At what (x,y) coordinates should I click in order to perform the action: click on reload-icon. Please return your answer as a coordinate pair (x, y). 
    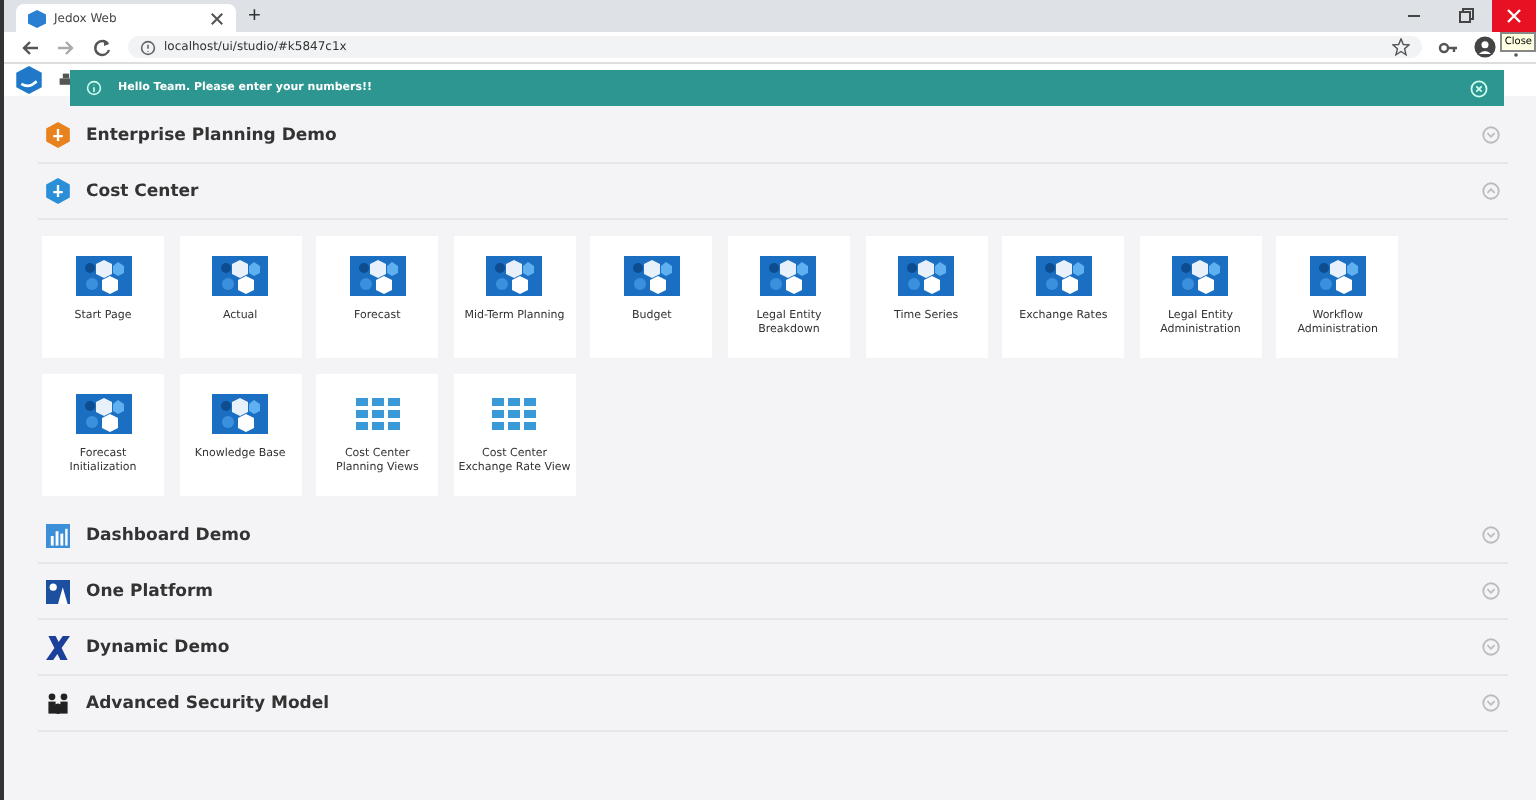
    Looking at the image, I should click on (102, 47).